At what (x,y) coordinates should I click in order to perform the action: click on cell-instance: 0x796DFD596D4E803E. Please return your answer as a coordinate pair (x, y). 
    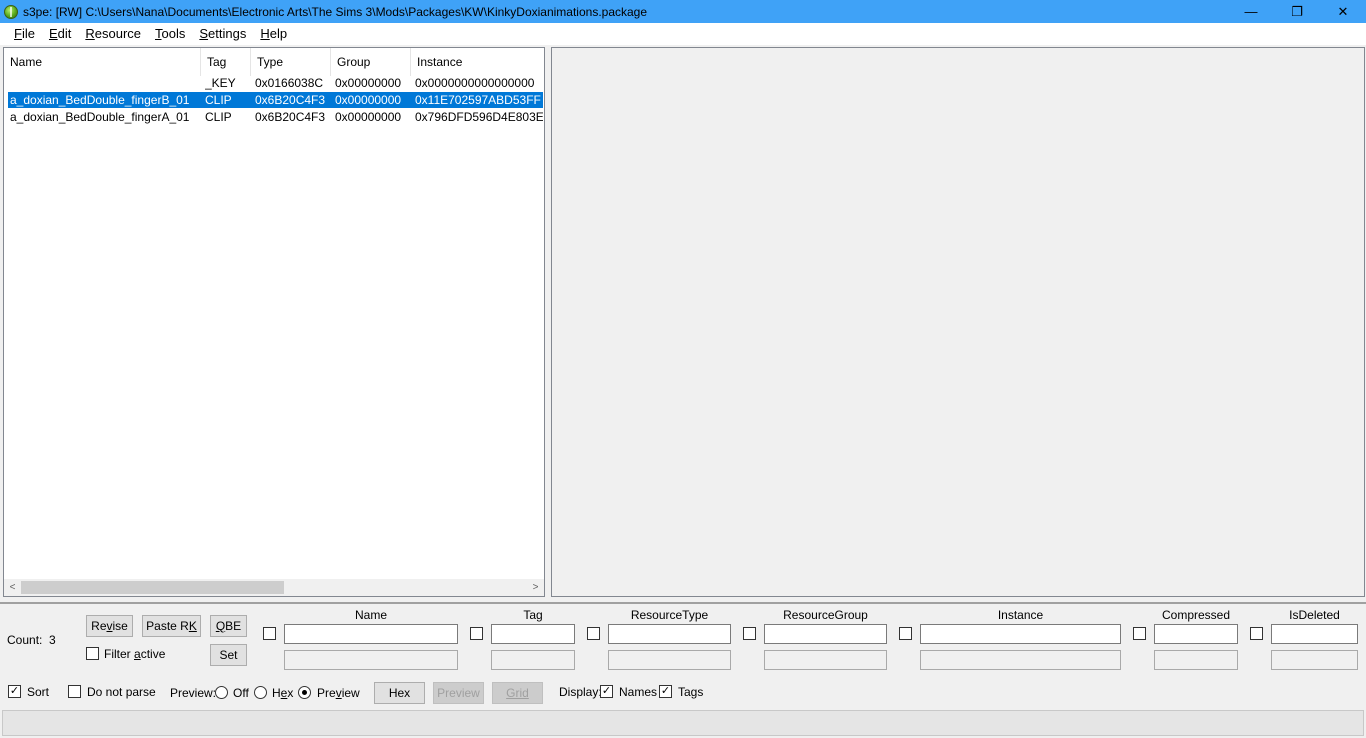
    Looking at the image, I should click on (479, 117).